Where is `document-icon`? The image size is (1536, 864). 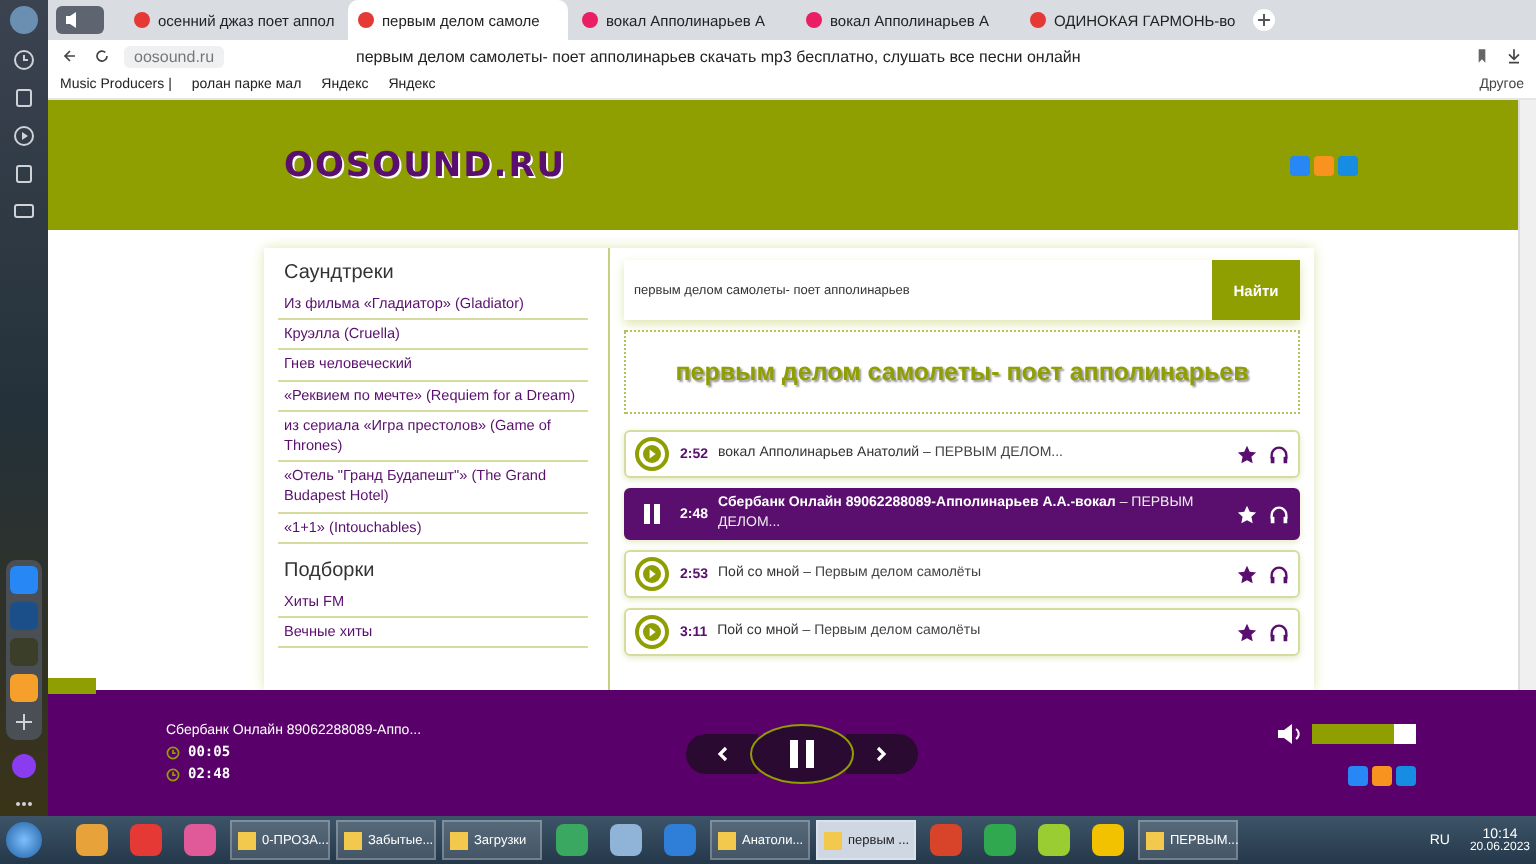 document-icon is located at coordinates (24, 98).